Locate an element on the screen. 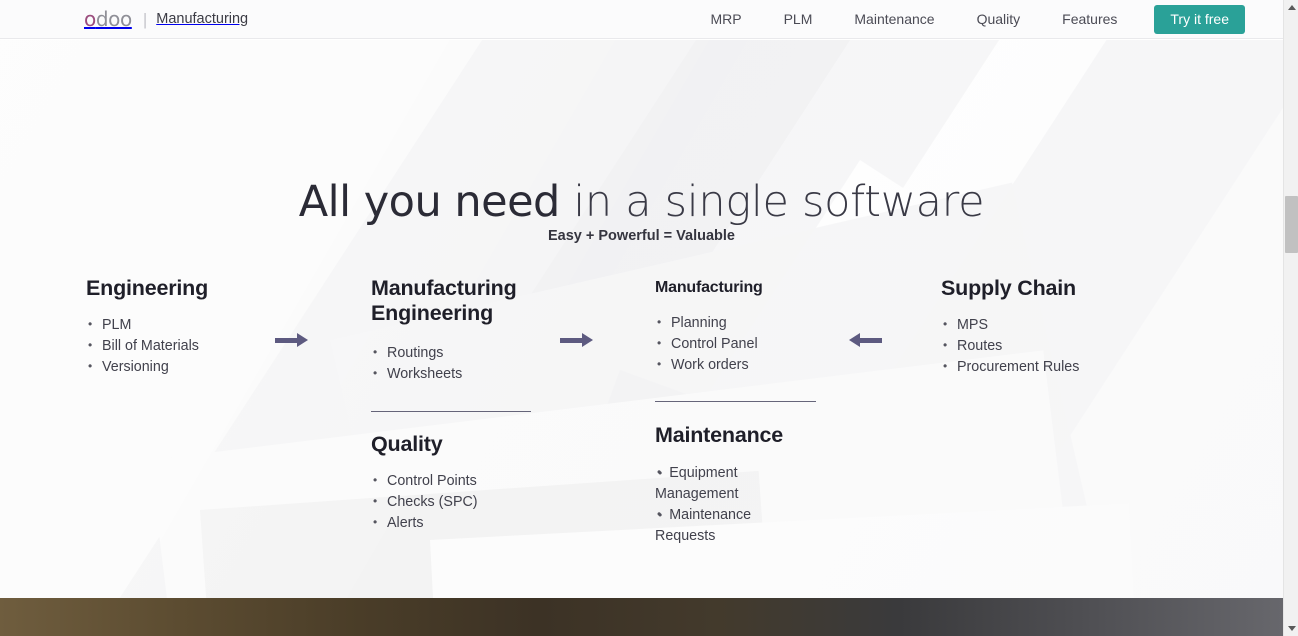 The height and width of the screenshot is (636, 1298). nav-item-features: Features is located at coordinates (1089, 19).